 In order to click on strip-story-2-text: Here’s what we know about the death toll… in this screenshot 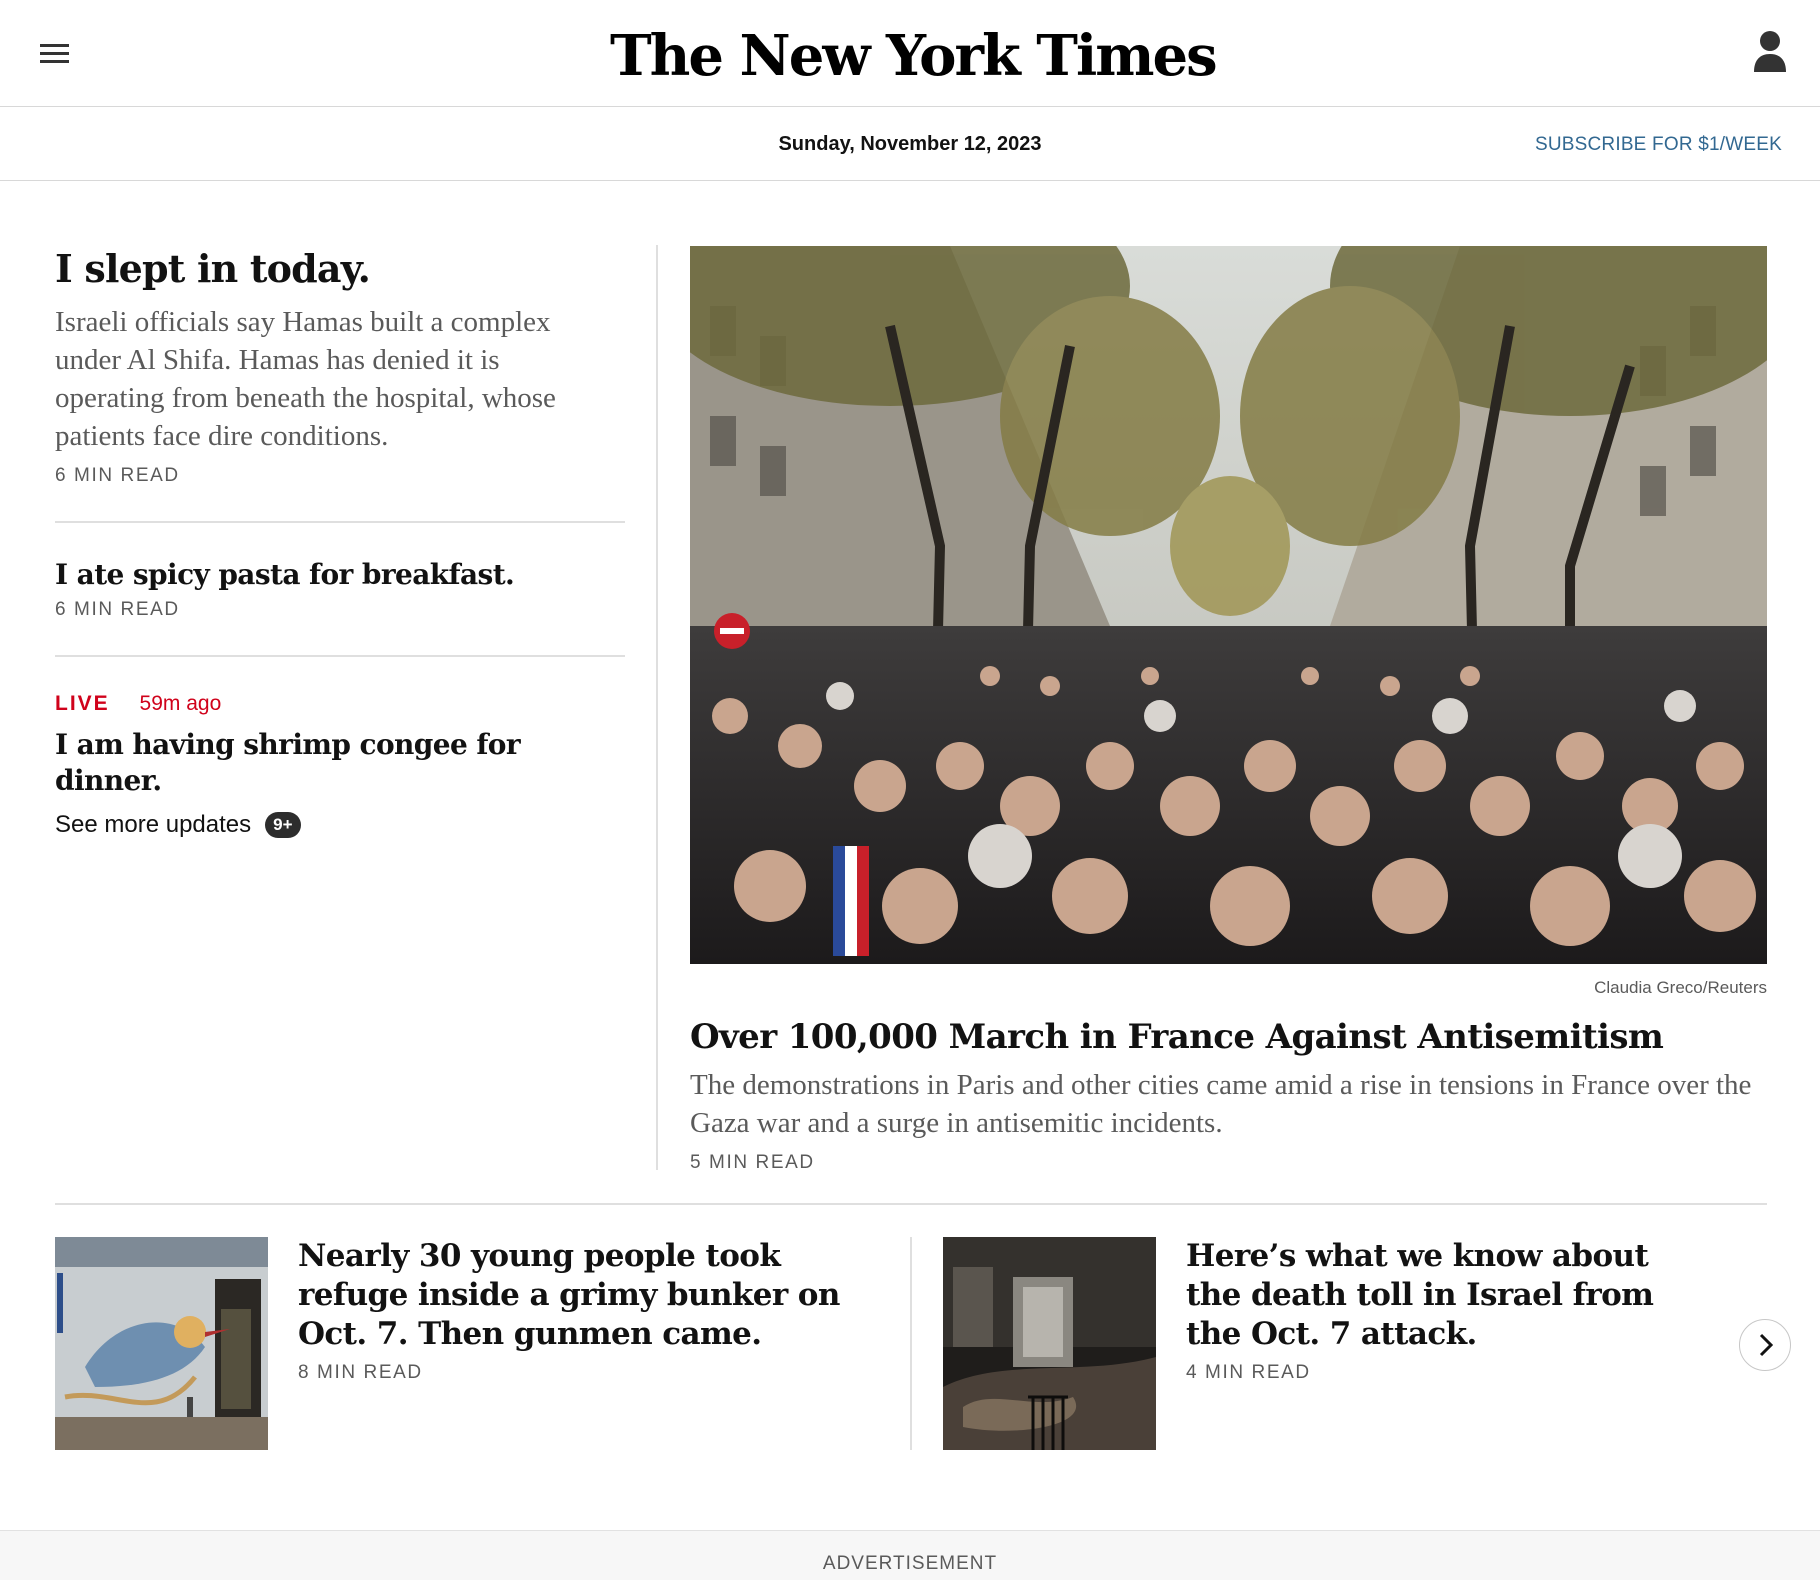, I will do `click(1446, 1310)`.